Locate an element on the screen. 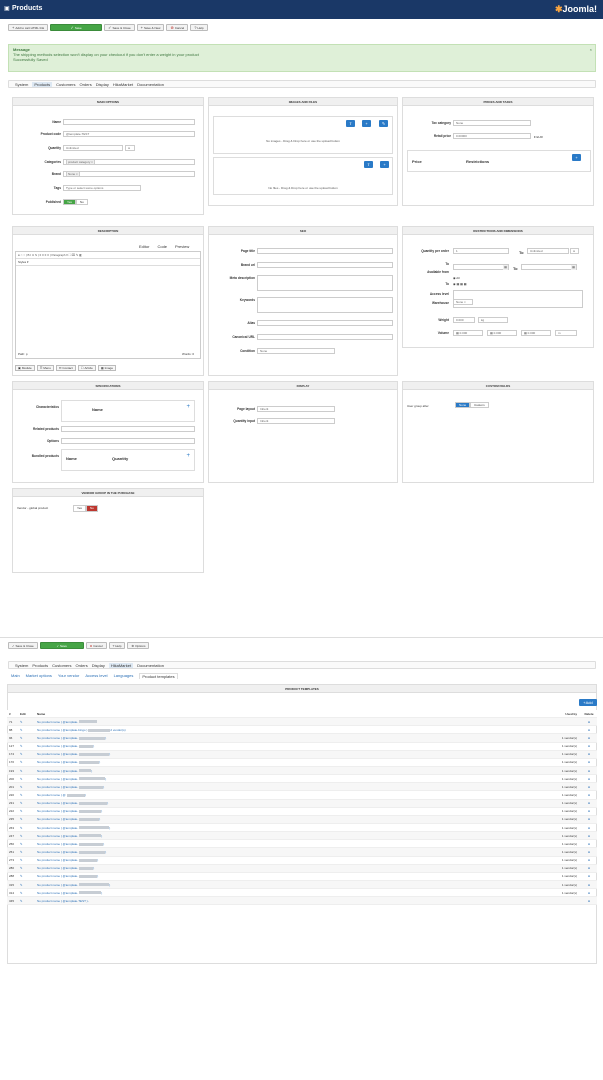  contact-button: ✉ Contact is located at coordinates (65, 368).